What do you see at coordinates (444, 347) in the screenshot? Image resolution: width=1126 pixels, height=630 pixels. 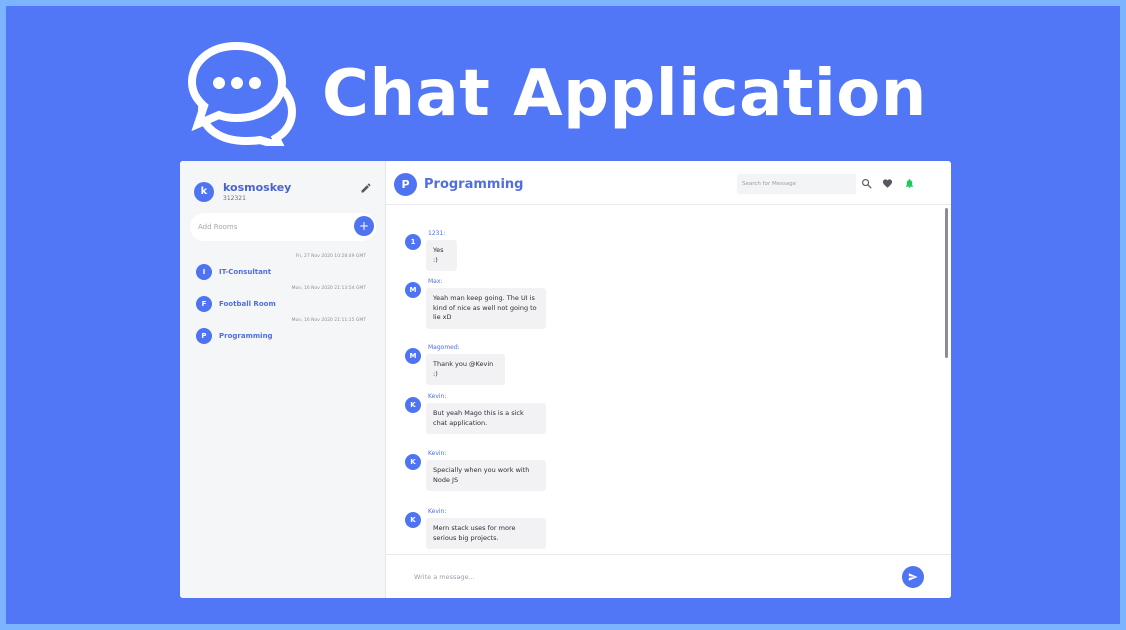 I see `message-author: Magomed:` at bounding box center [444, 347].